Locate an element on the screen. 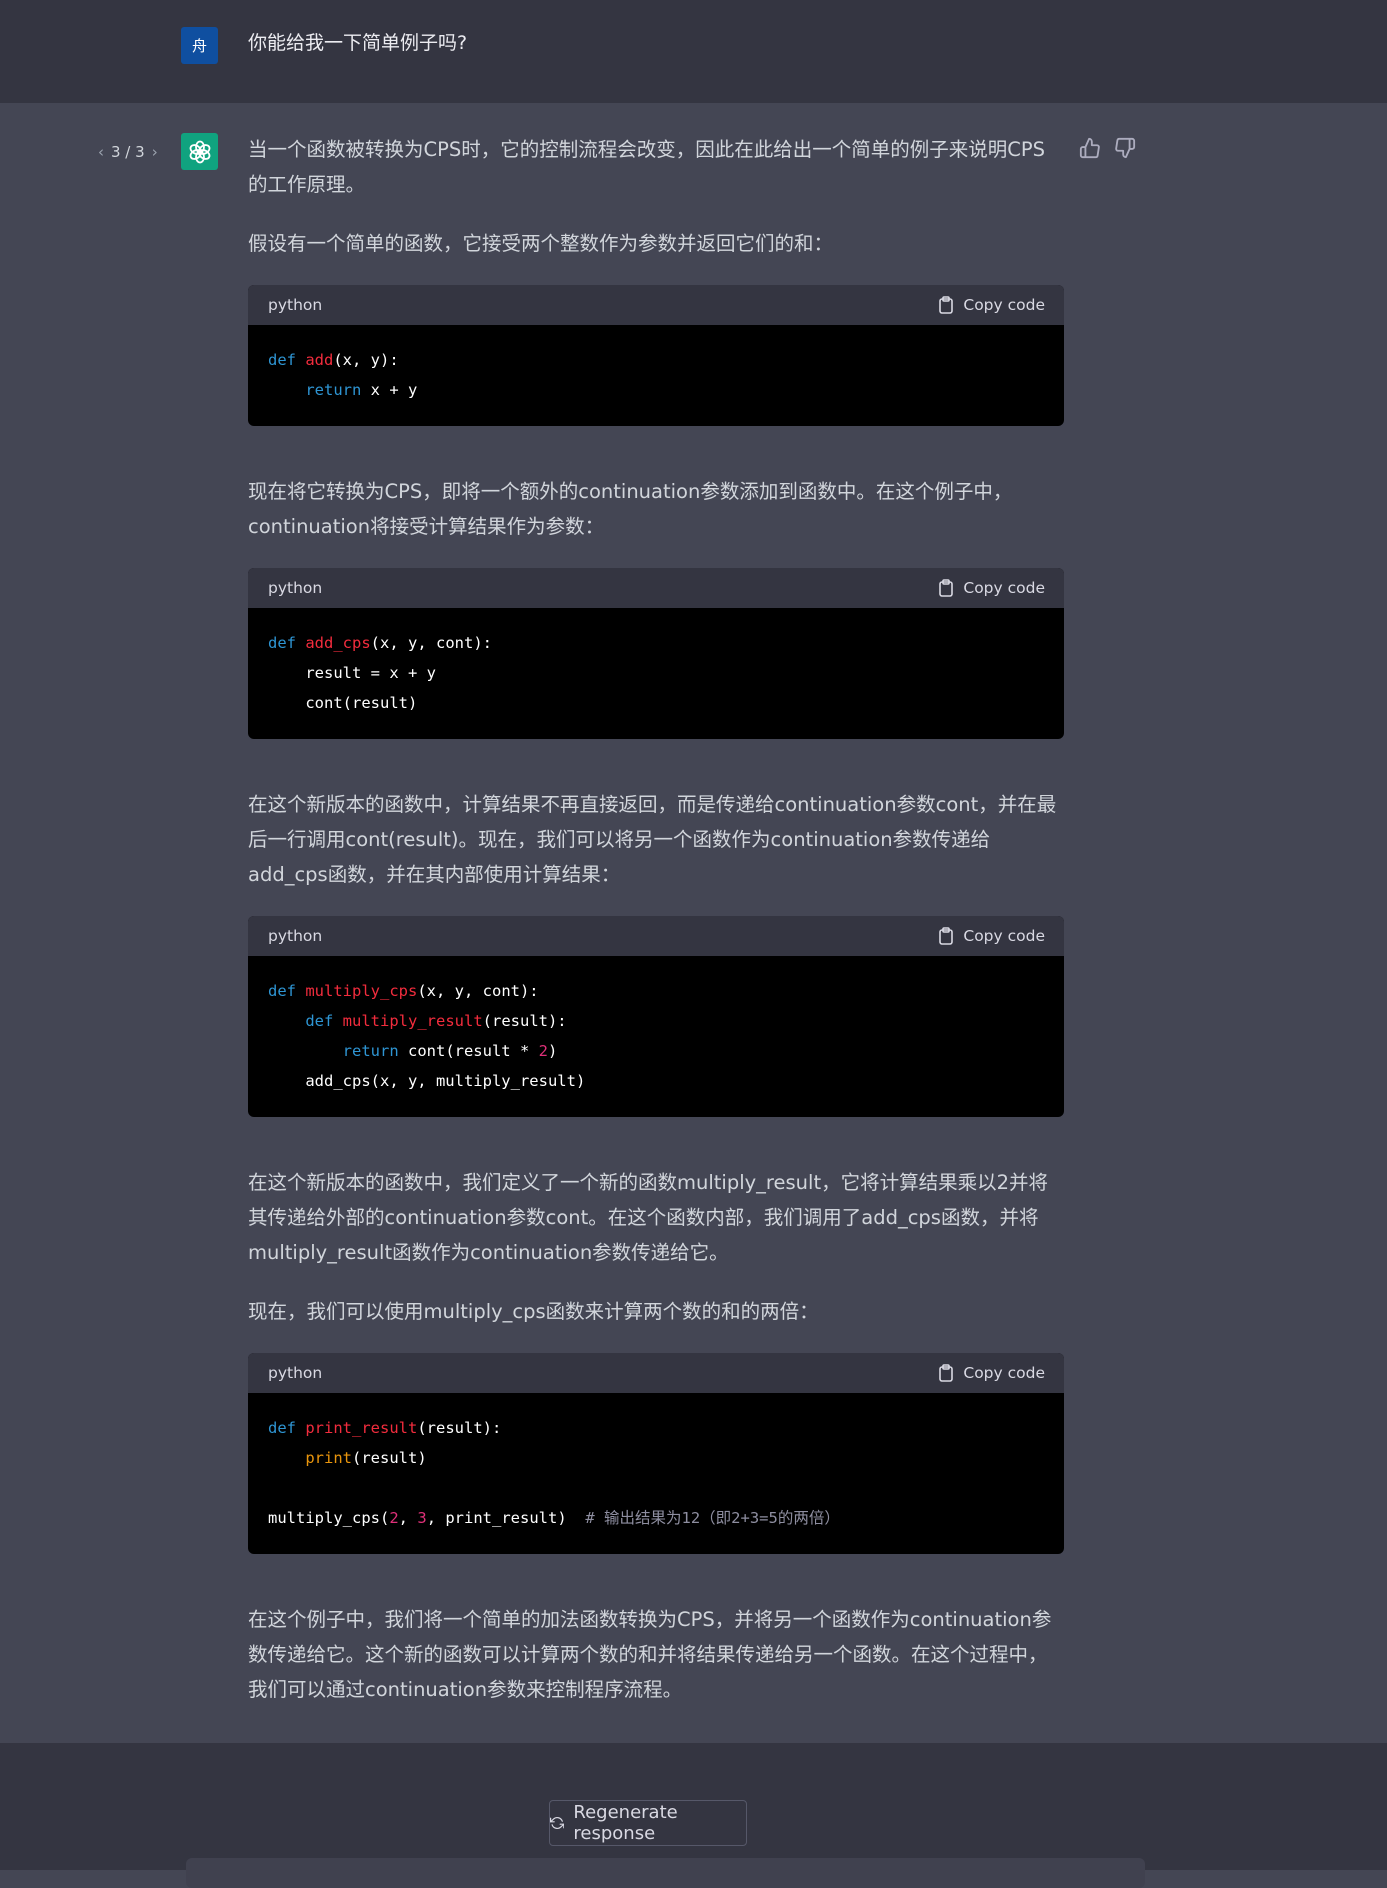 This screenshot has height=1888, width=1387. user-message-row: 舟 你能给我一下简单例子吗? is located at coordinates (693, 51).